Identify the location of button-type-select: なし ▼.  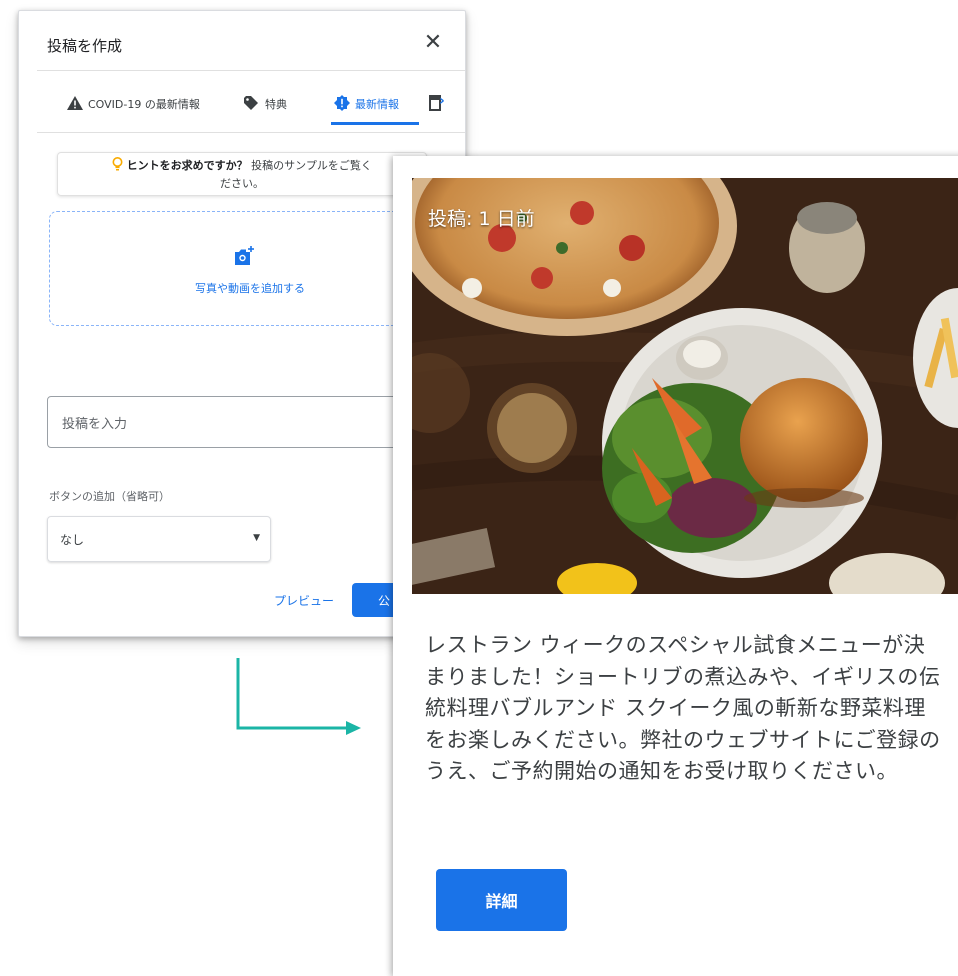
(159, 539).